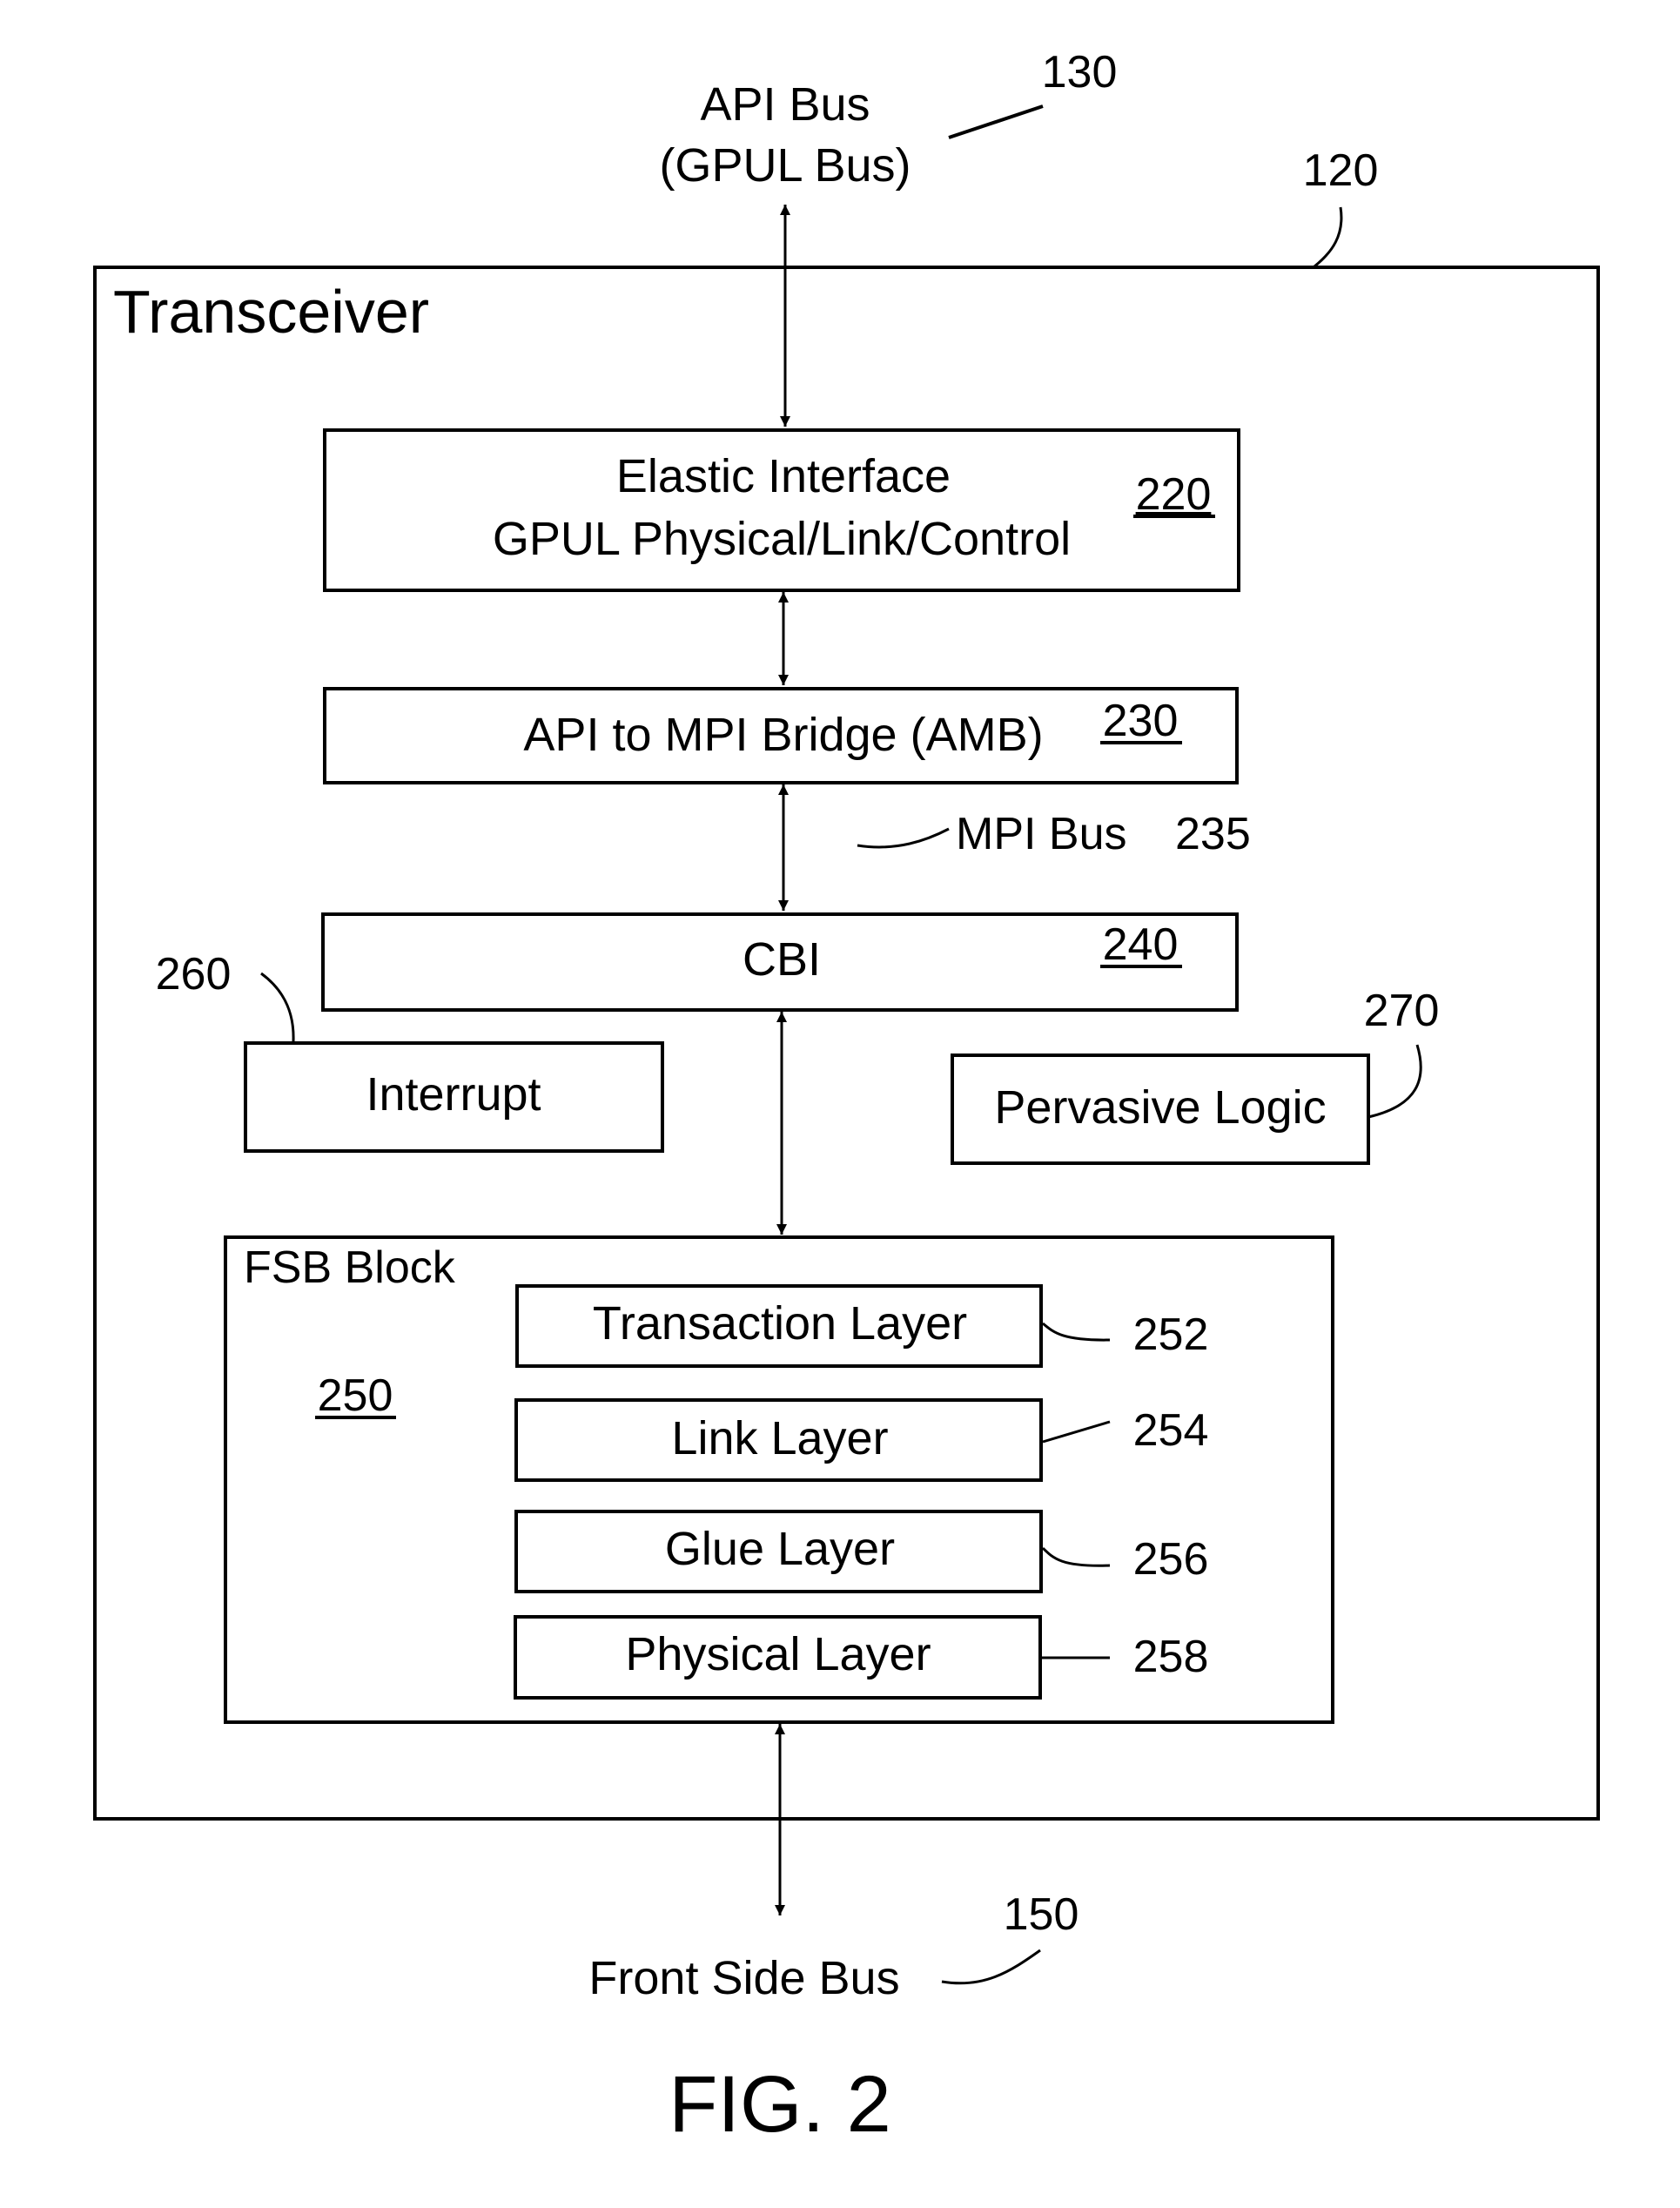  I want to click on link-layer-label: Link Layer, so click(779, 1438).